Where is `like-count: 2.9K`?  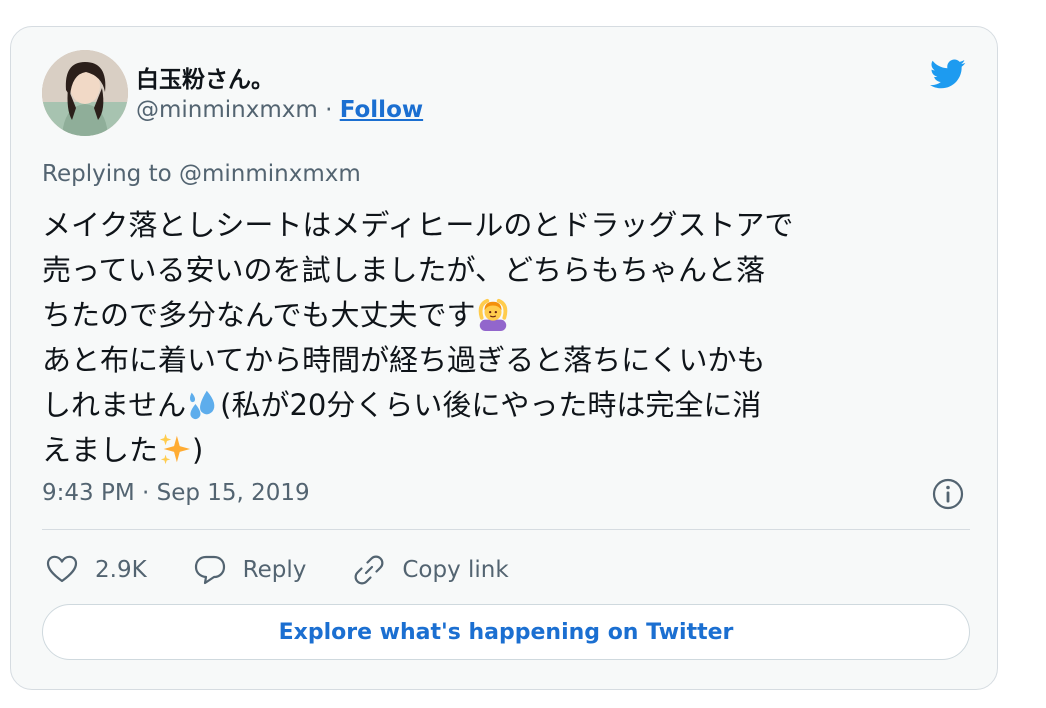 like-count: 2.9K is located at coordinates (121, 570).